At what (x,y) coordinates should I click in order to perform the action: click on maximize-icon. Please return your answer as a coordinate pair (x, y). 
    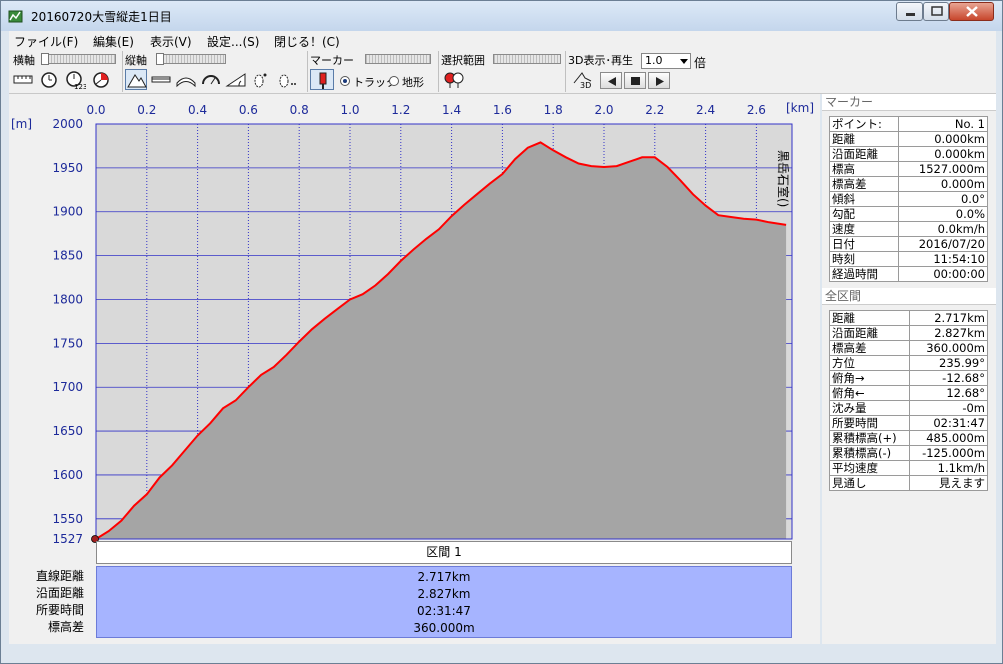
    Looking at the image, I should click on (937, 11).